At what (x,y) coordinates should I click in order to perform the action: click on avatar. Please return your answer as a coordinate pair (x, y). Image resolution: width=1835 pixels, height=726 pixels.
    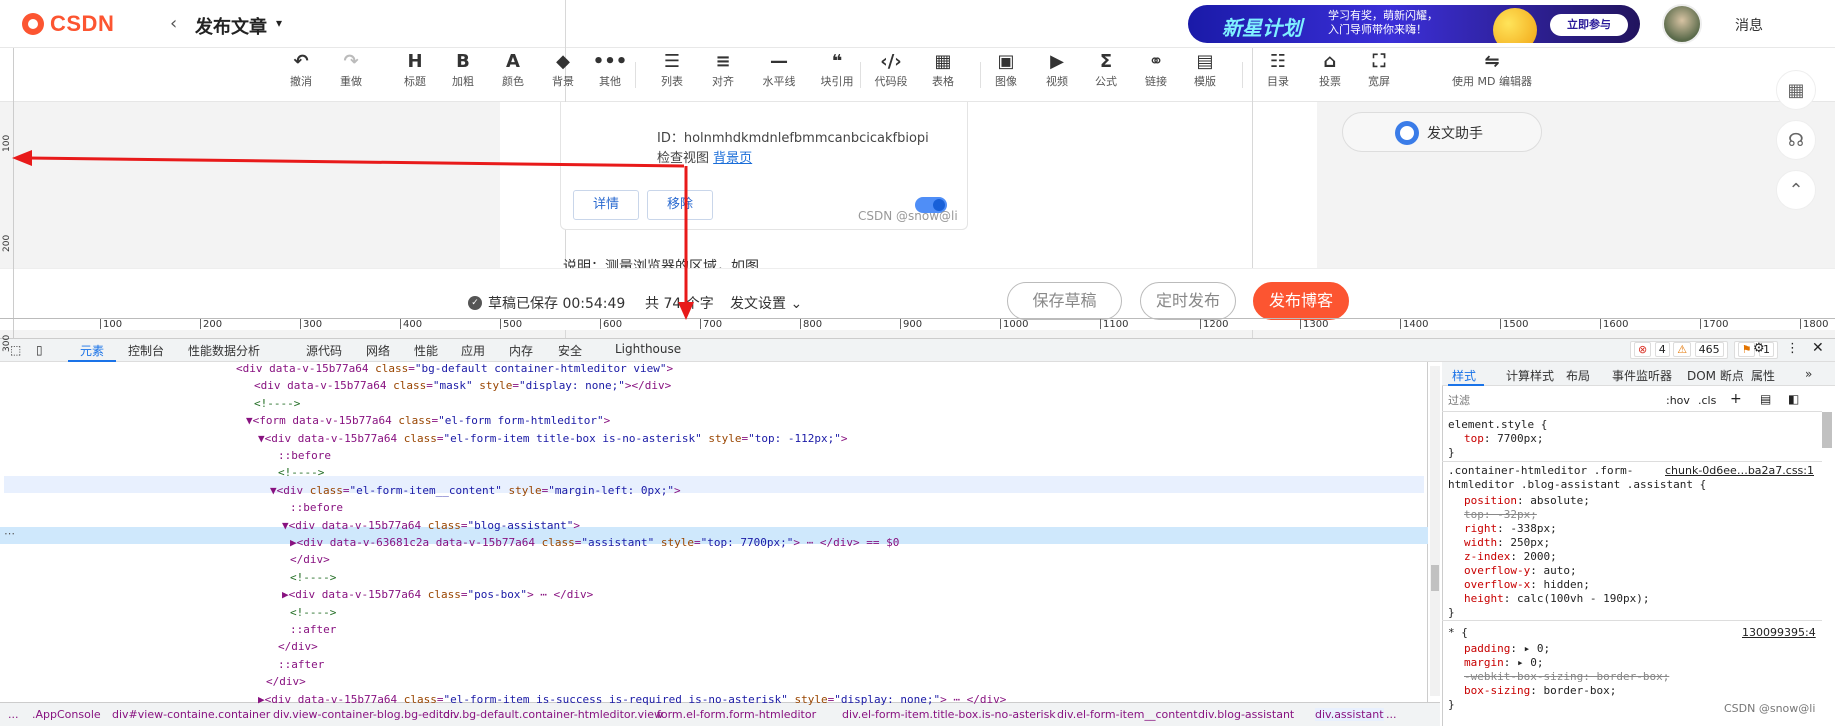
    Looking at the image, I should click on (1682, 24).